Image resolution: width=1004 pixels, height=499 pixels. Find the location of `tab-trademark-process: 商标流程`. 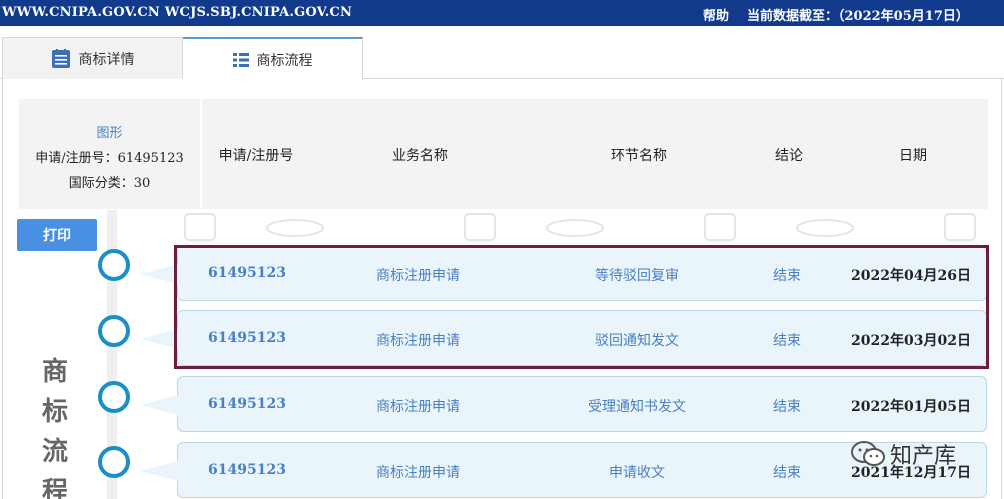

tab-trademark-process: 商标流程 is located at coordinates (273, 58).